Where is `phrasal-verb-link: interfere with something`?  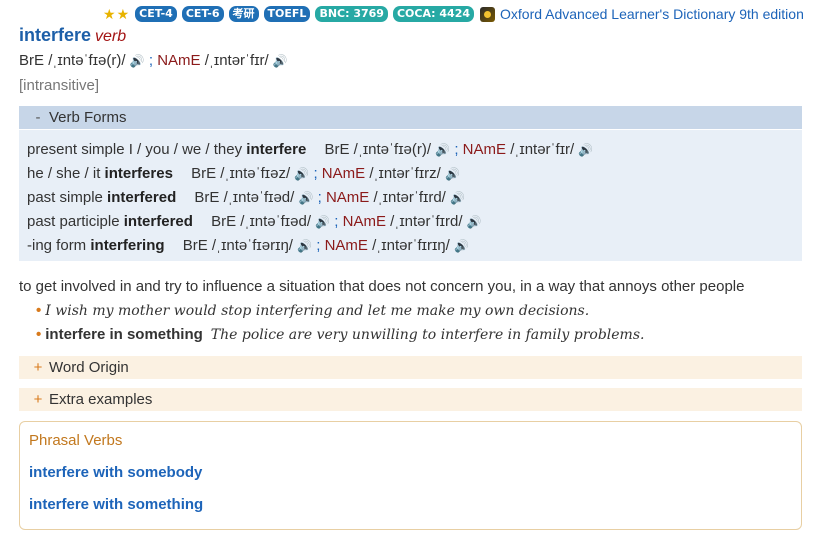 phrasal-verb-link: interfere with something is located at coordinates (116, 504).